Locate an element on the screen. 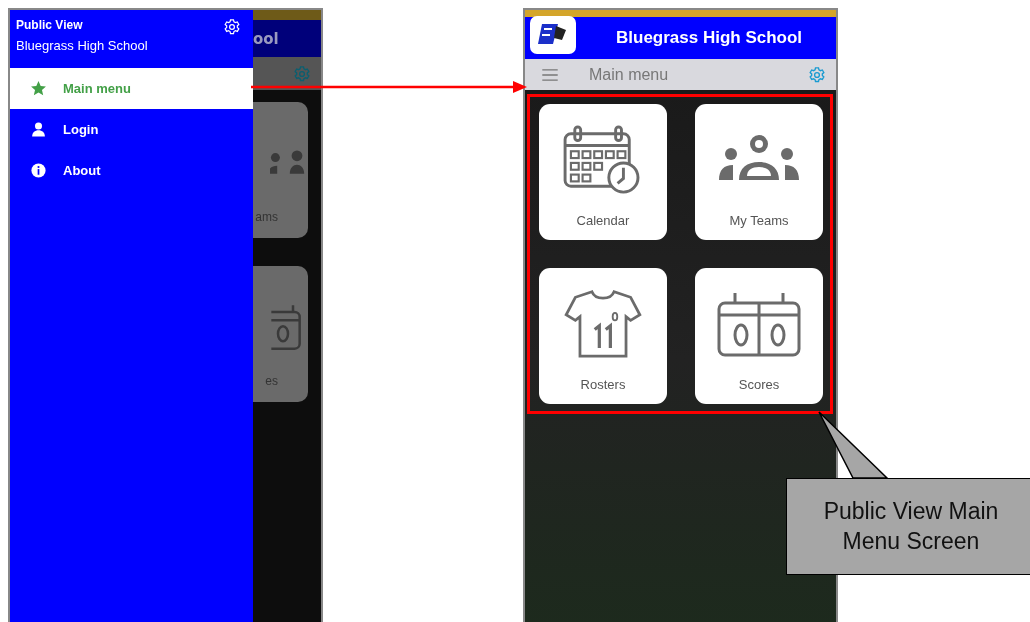 The image size is (1030, 622). menu-icon is located at coordinates (550, 74).